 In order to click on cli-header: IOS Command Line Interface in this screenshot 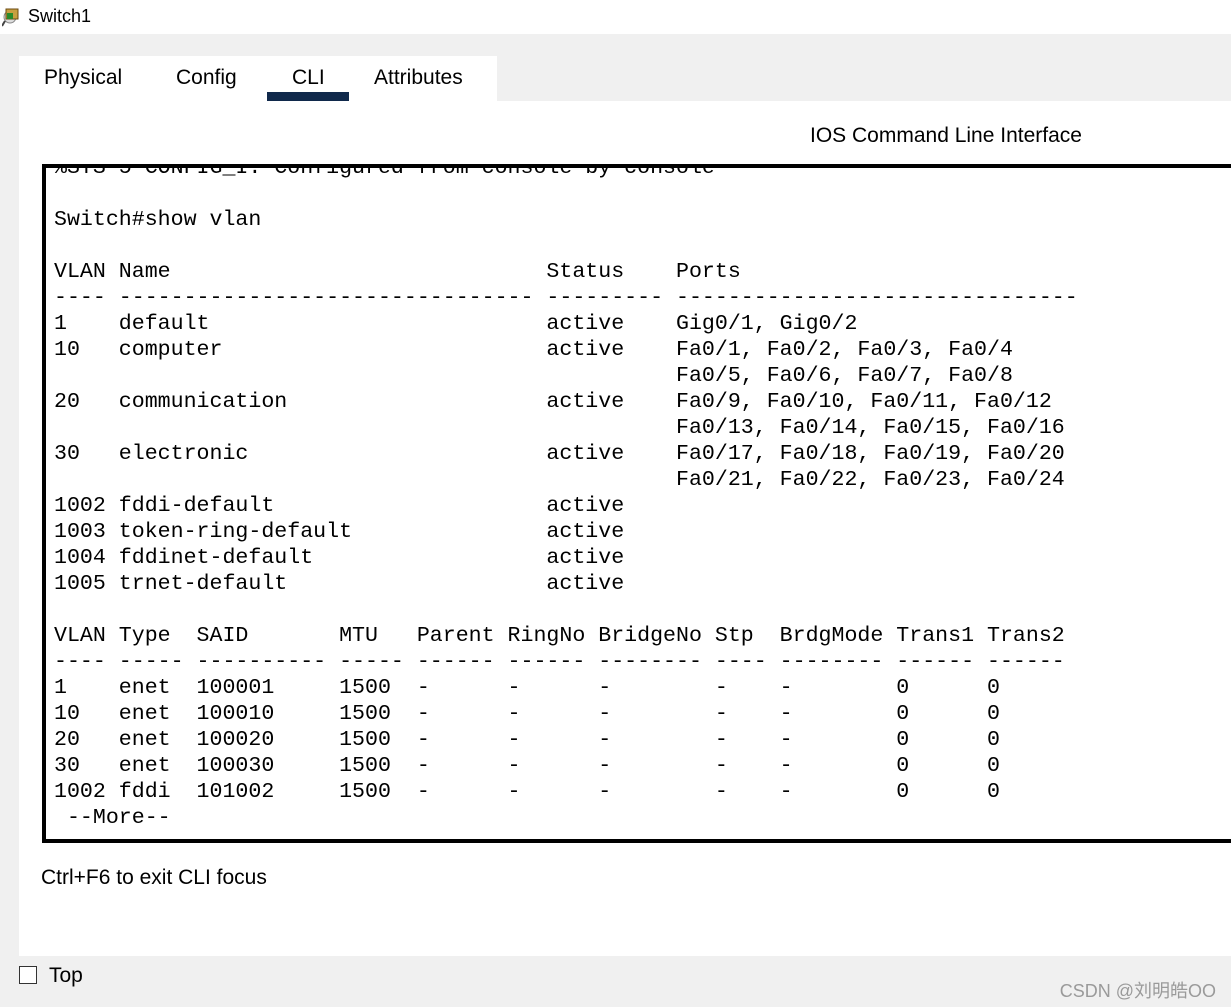, I will do `click(946, 135)`.